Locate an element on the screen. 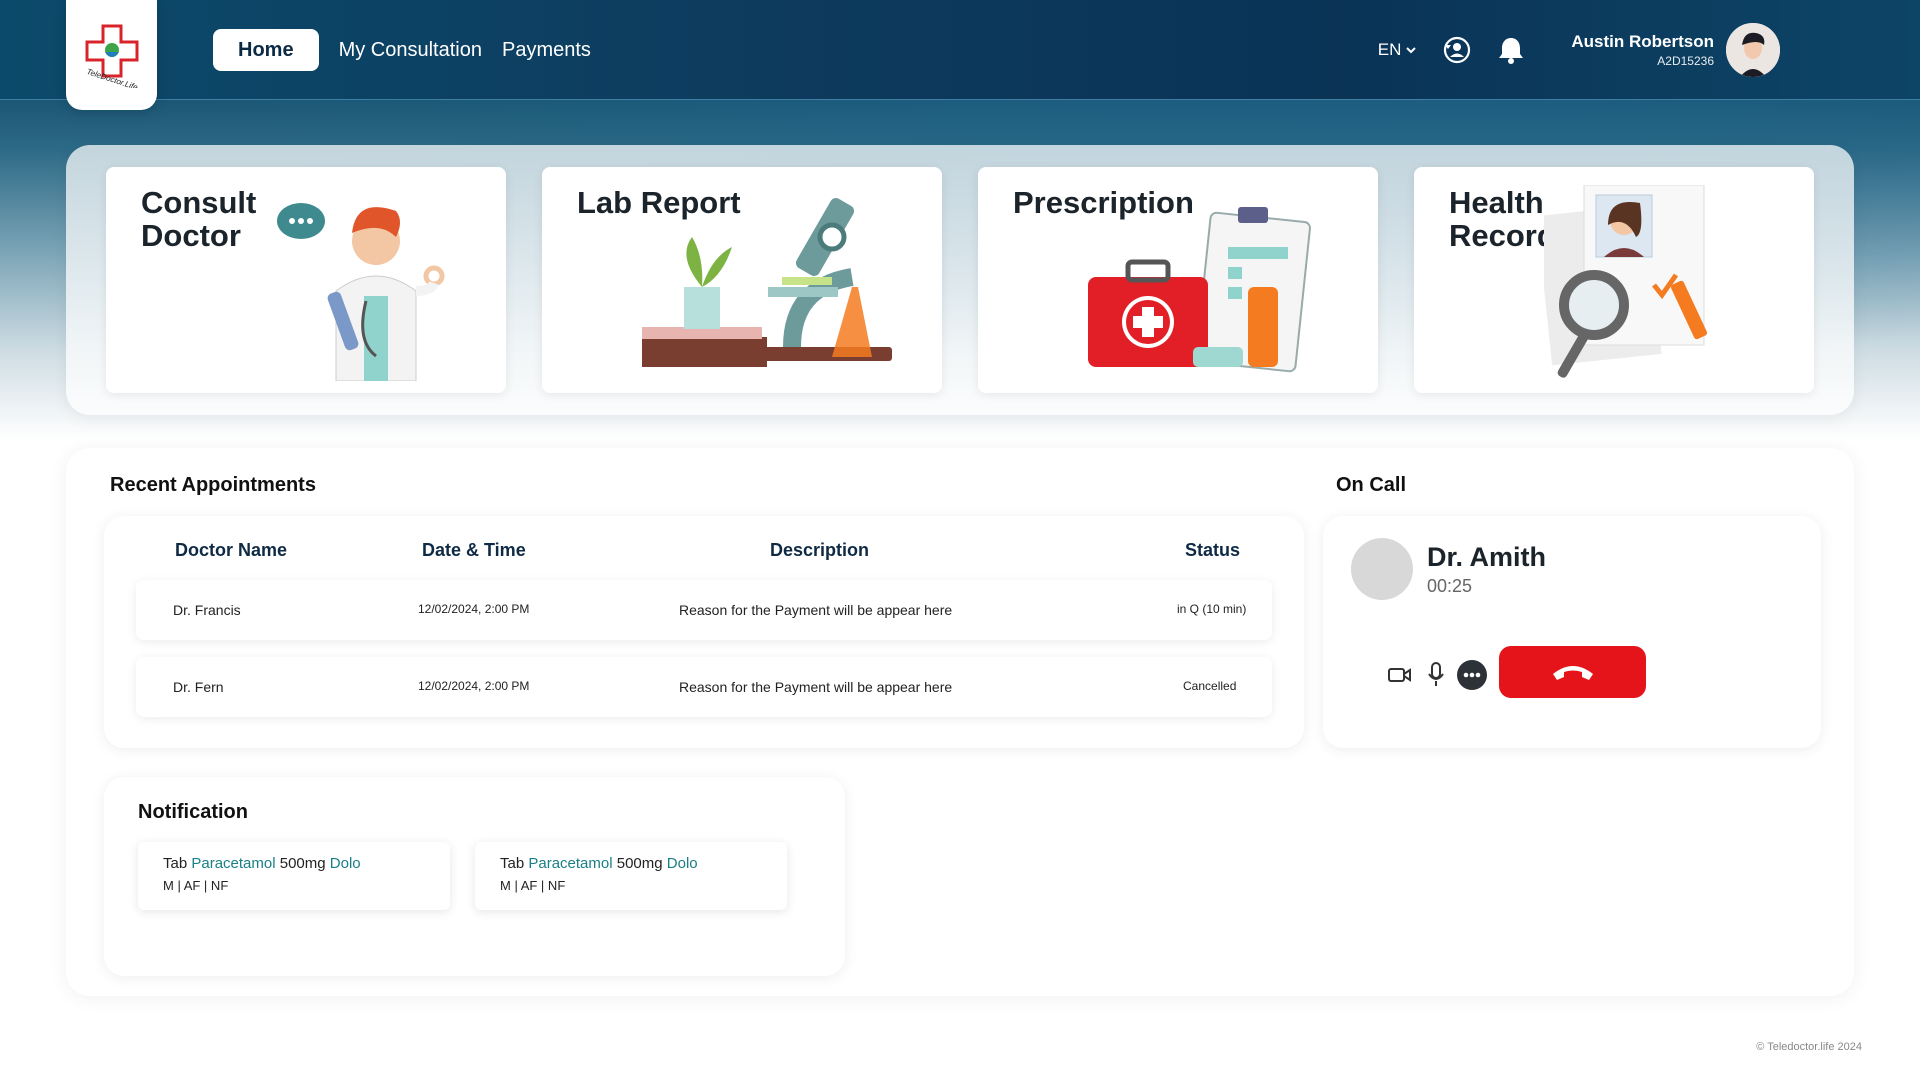  on-call-title: On Call is located at coordinates (1371, 485).